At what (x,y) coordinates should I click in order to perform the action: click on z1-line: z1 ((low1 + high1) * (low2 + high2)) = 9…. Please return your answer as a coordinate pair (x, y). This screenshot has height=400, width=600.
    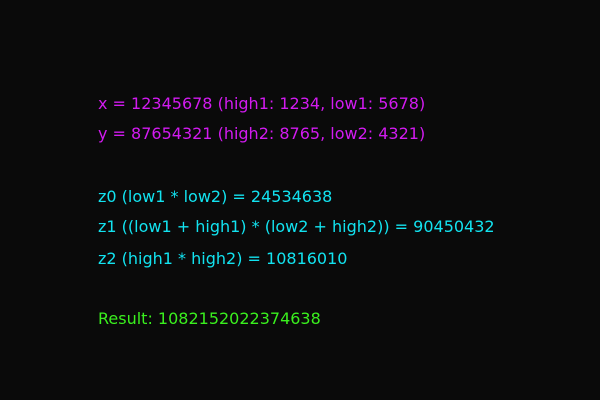
    Looking at the image, I should click on (296, 226).